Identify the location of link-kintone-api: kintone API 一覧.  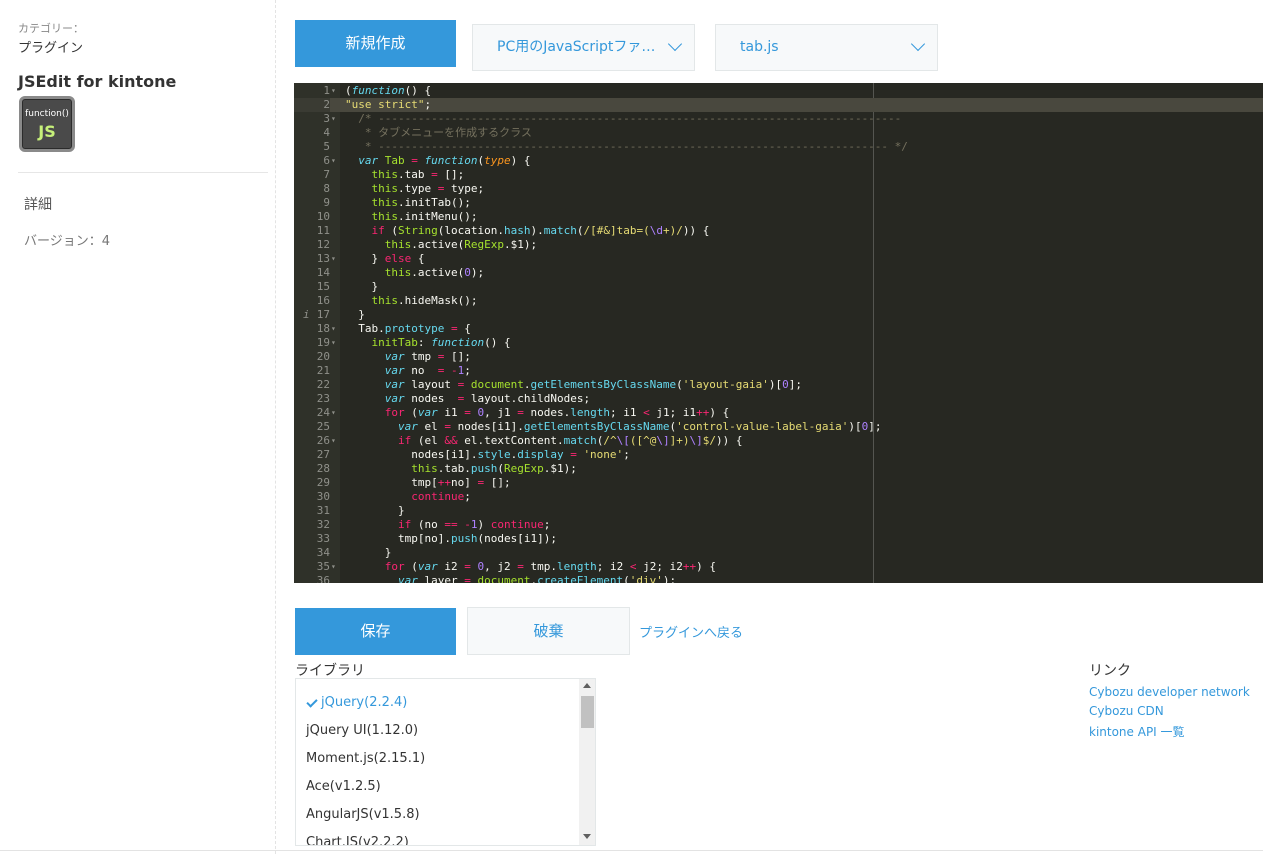
(1137, 731).